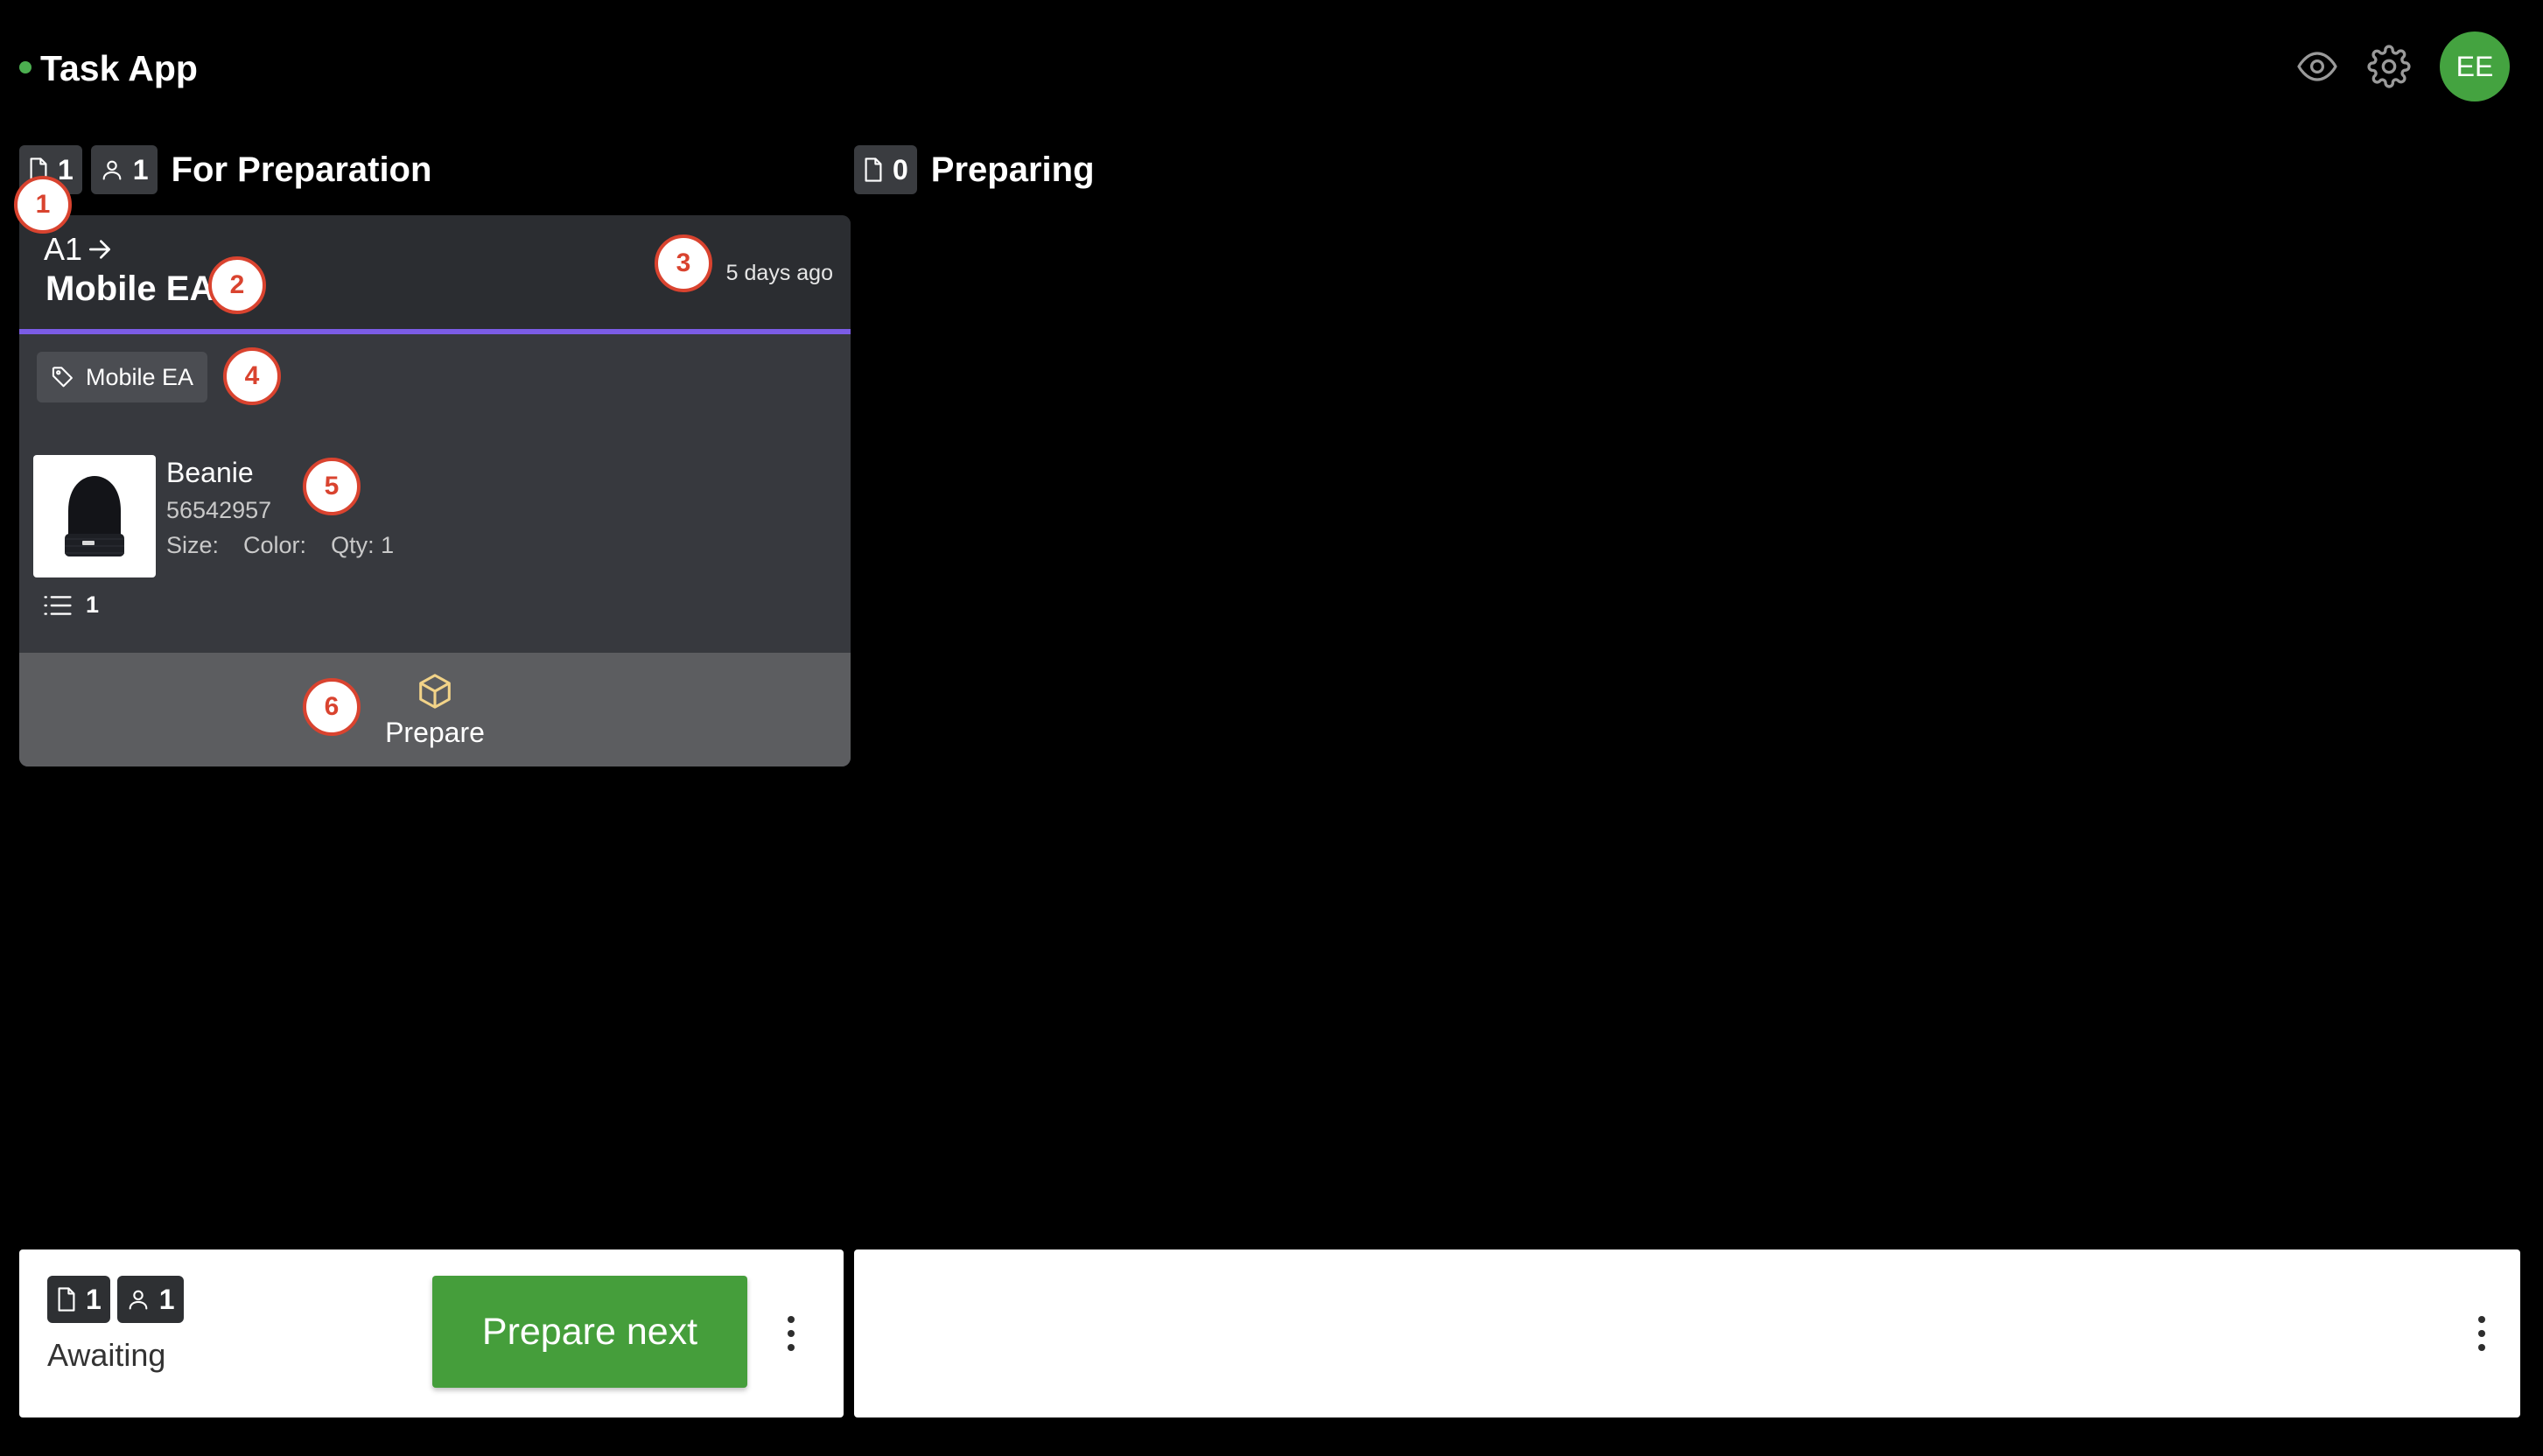  What do you see at coordinates (237, 285) in the screenshot?
I see `annotation-marker-2: 2` at bounding box center [237, 285].